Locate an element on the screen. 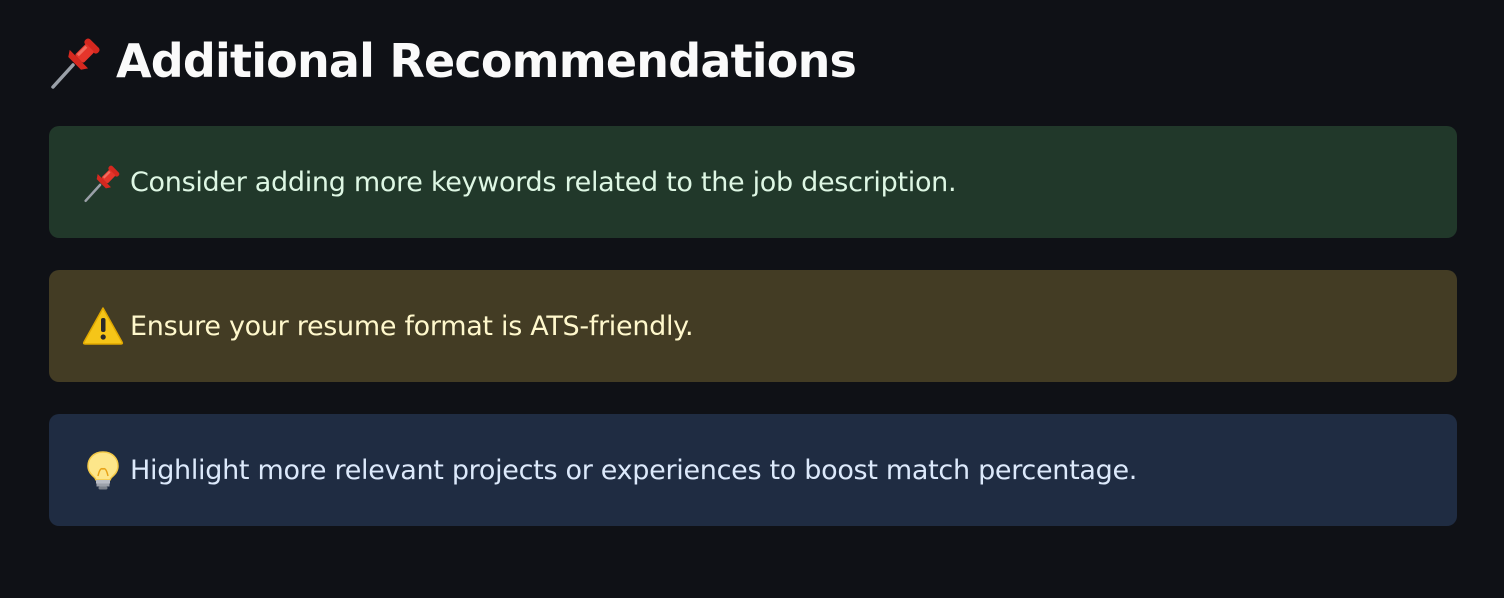  warning-icon is located at coordinates (103, 326).